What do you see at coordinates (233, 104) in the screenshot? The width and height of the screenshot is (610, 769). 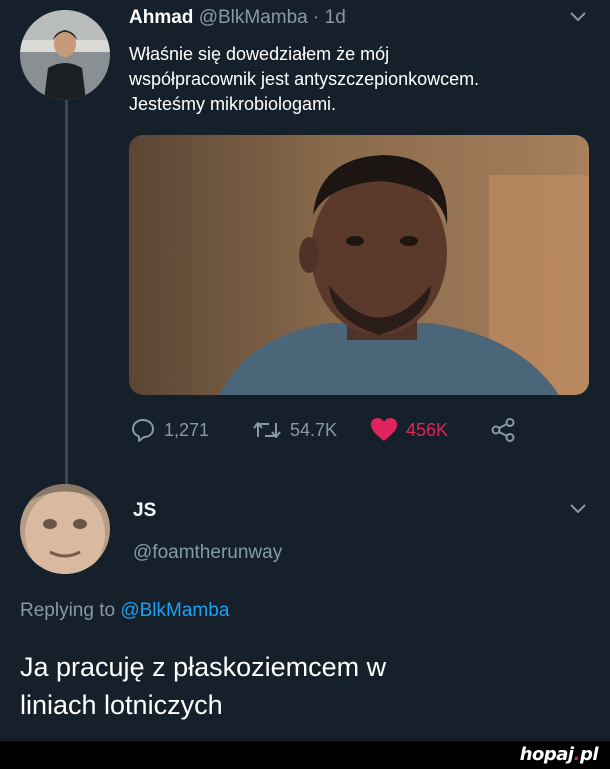 I see `tweet-text-line: Jesteśmy mikrobiologami.` at bounding box center [233, 104].